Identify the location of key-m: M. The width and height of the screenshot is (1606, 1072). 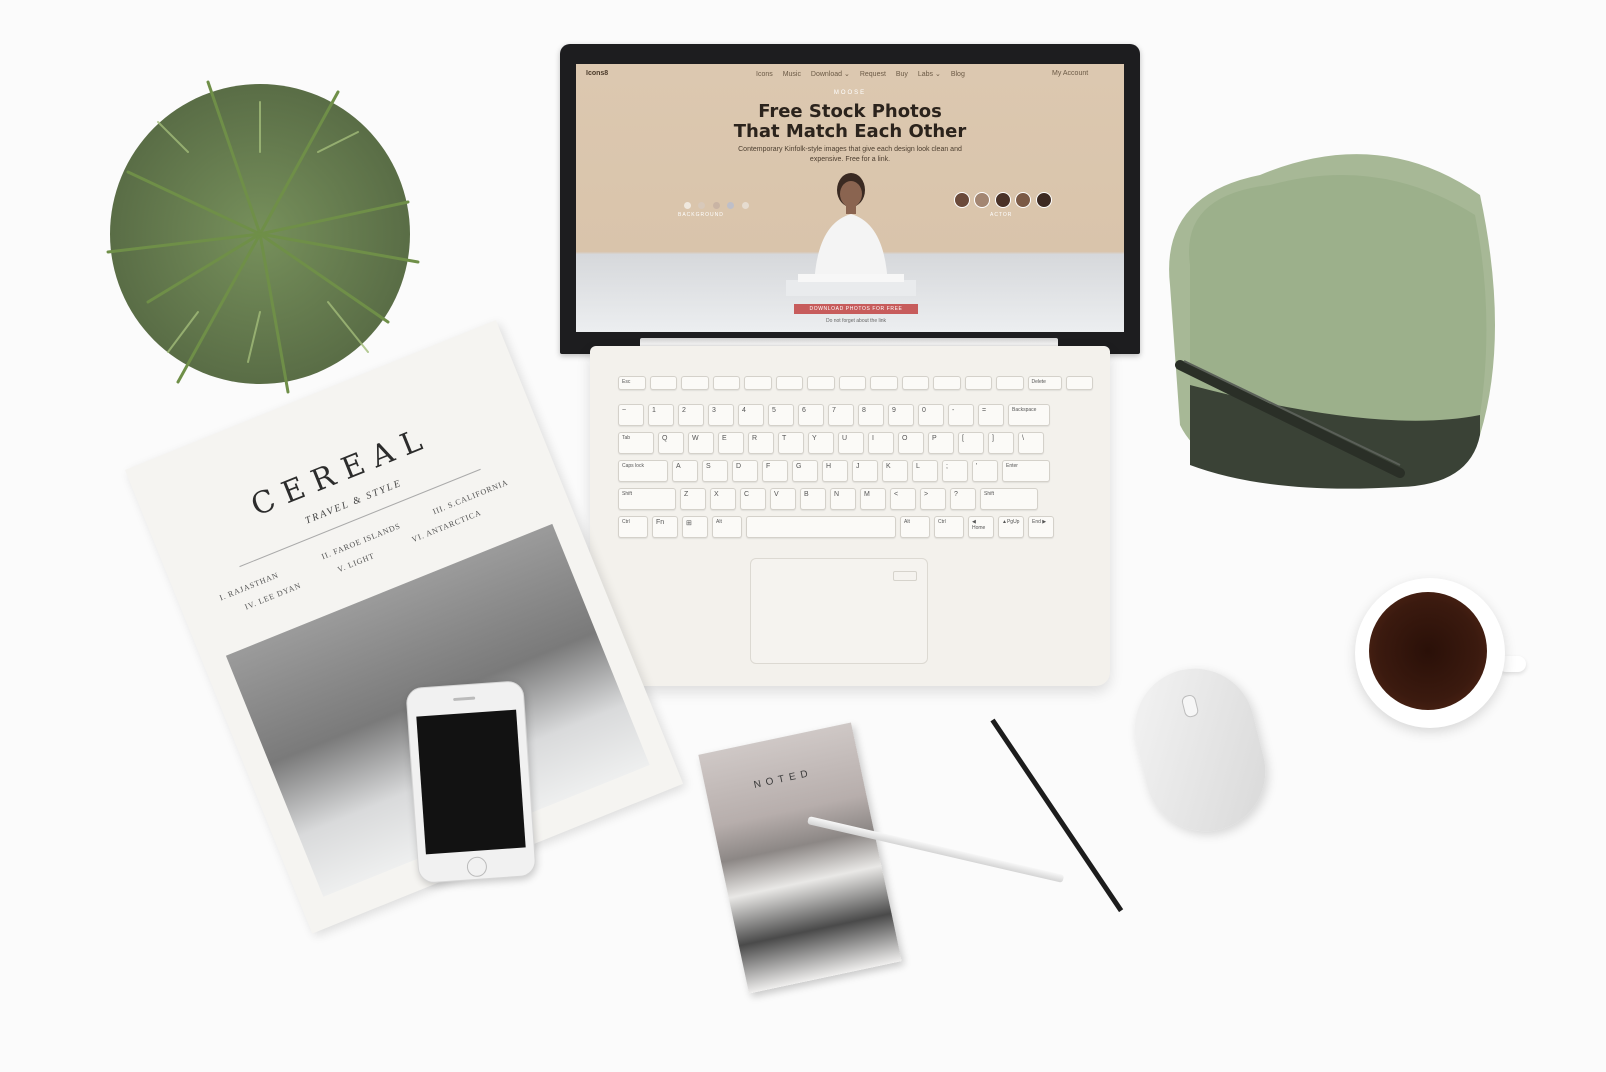
(873, 499).